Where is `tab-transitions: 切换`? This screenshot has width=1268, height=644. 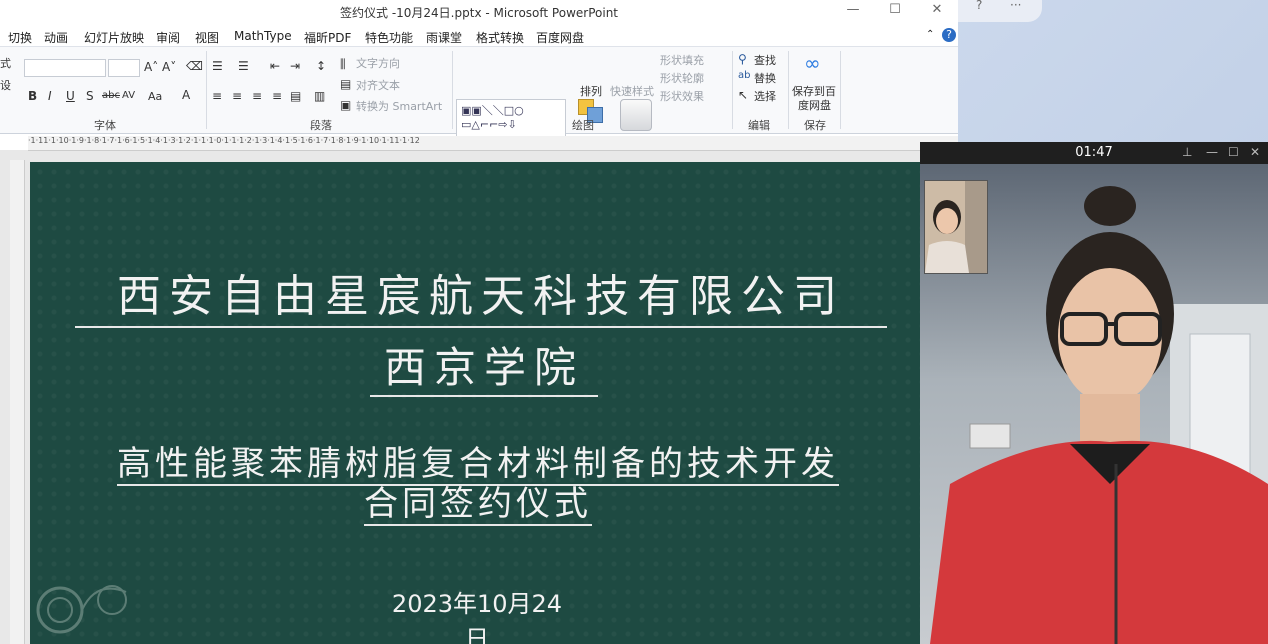
tab-transitions: 切换 is located at coordinates (20, 37).